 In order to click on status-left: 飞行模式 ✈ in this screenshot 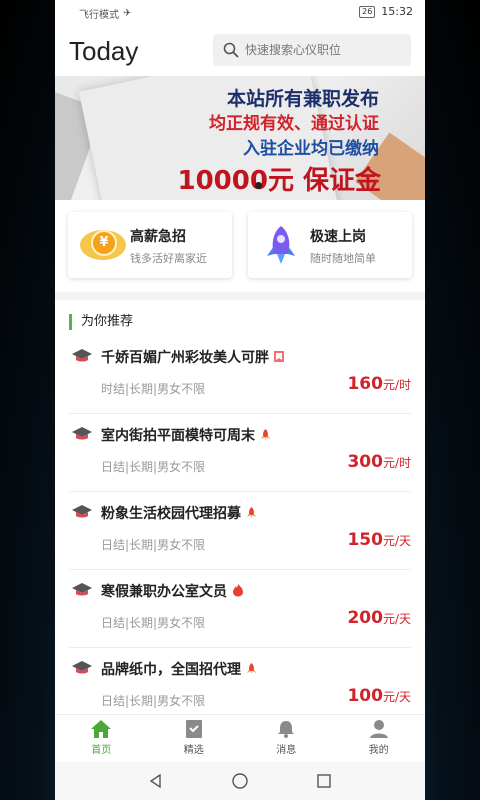, I will do `click(105, 13)`.